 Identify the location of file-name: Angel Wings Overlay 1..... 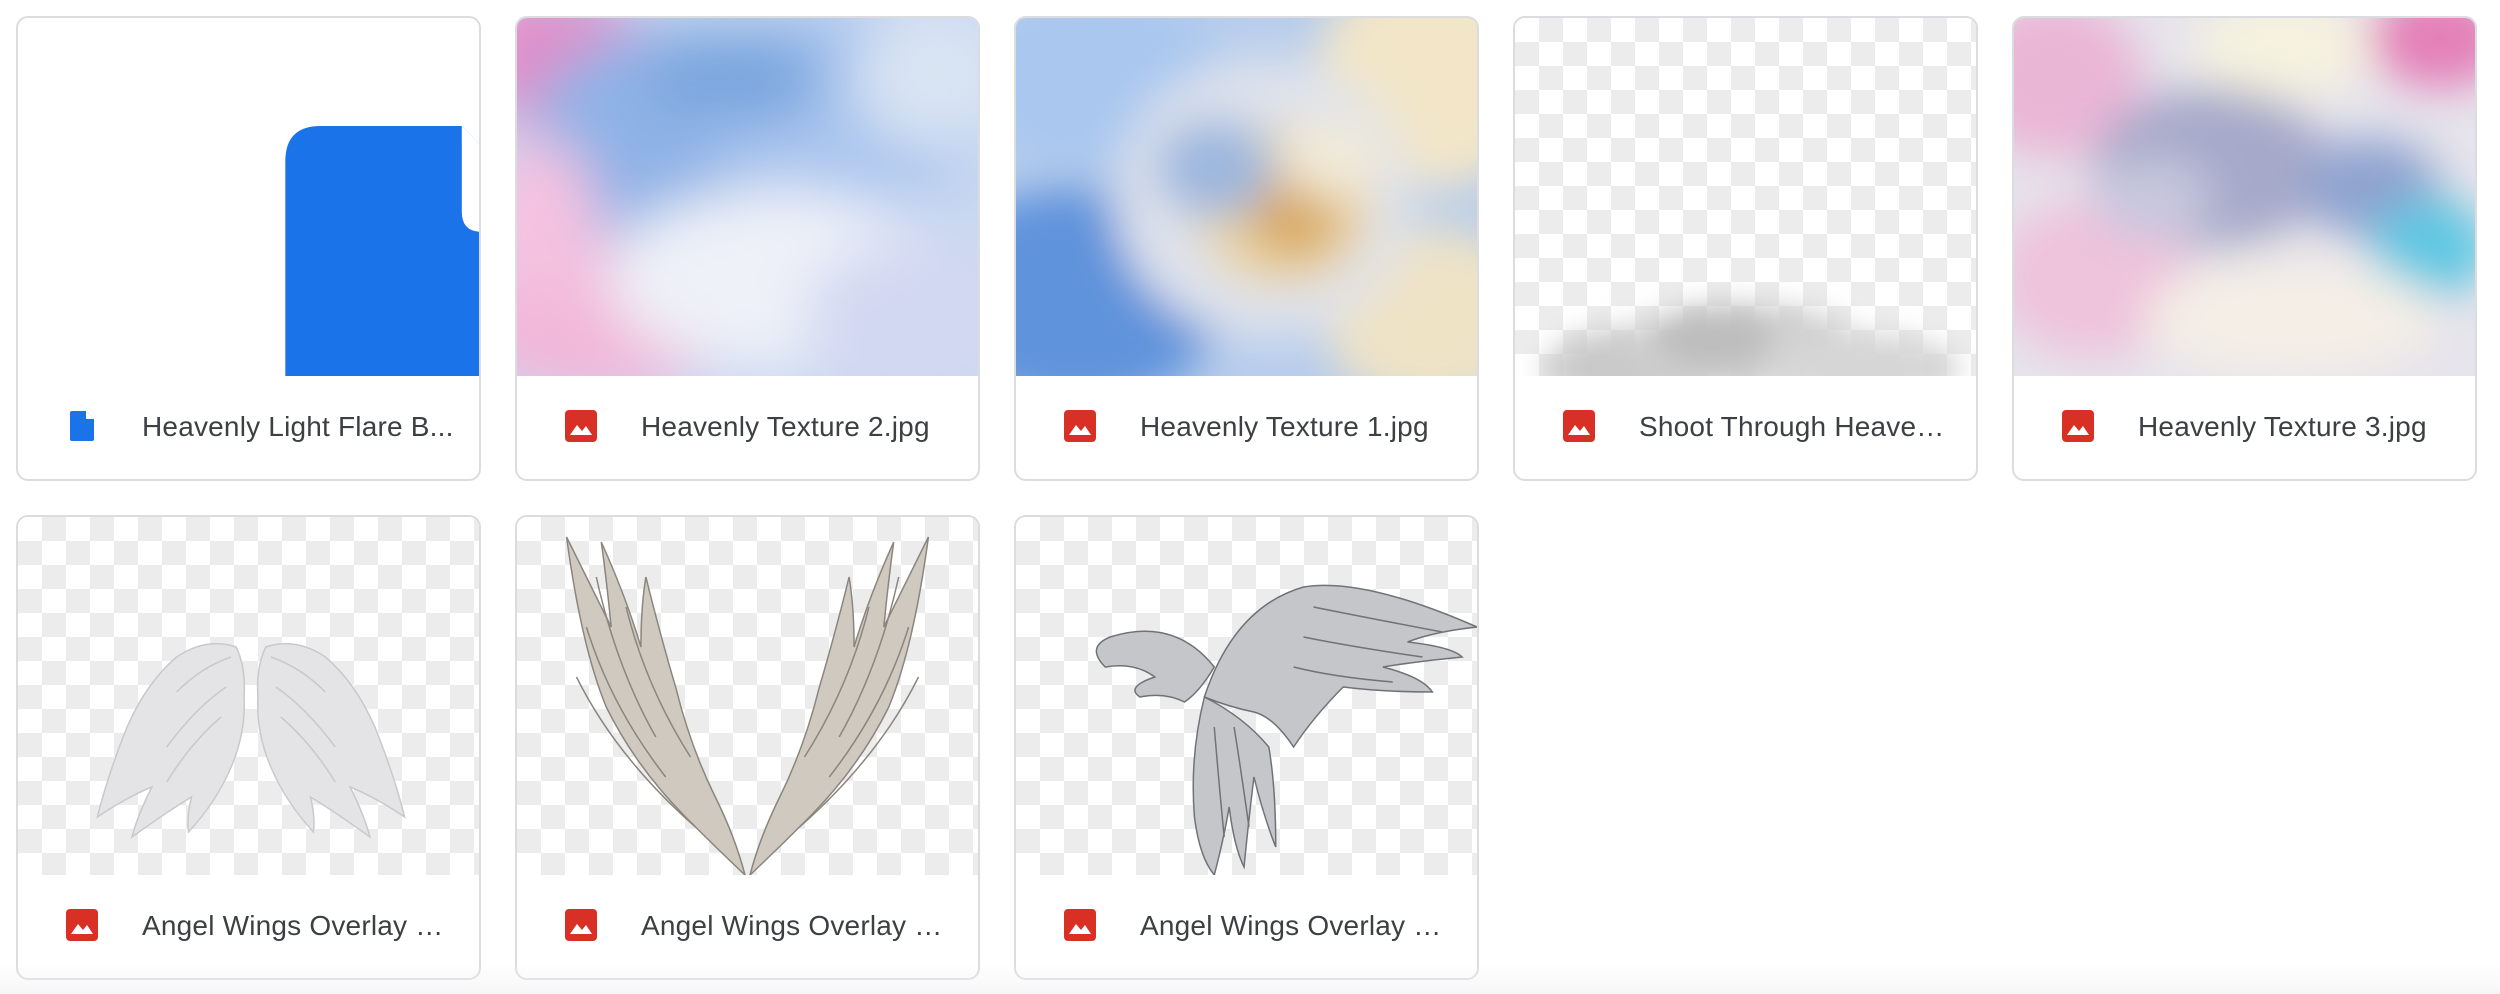
(298, 925).